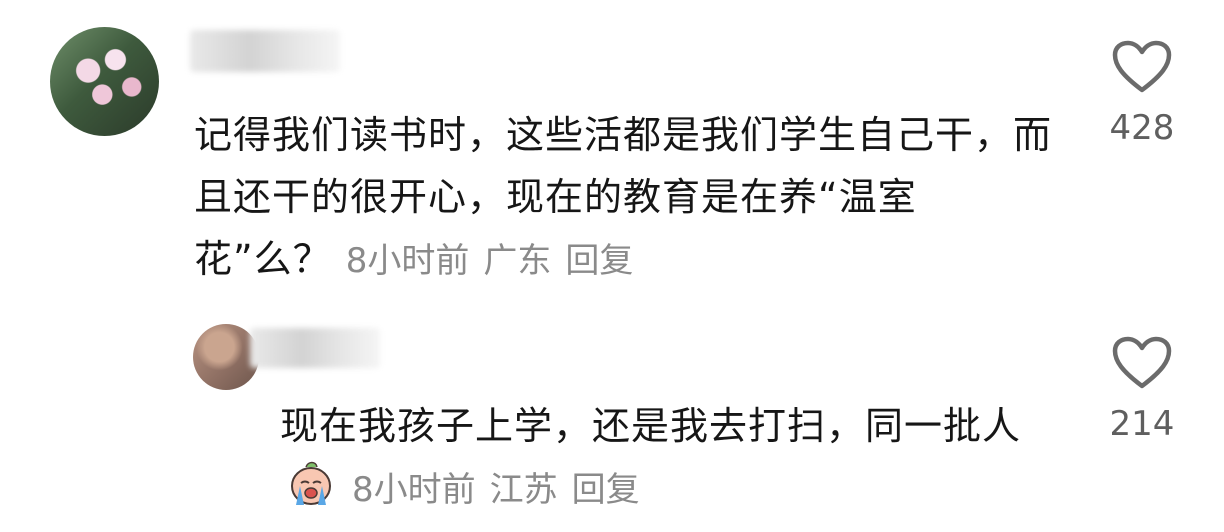 The width and height of the screenshot is (1224, 532). Describe the element at coordinates (1142, 128) in the screenshot. I see `like-count: 428` at that location.